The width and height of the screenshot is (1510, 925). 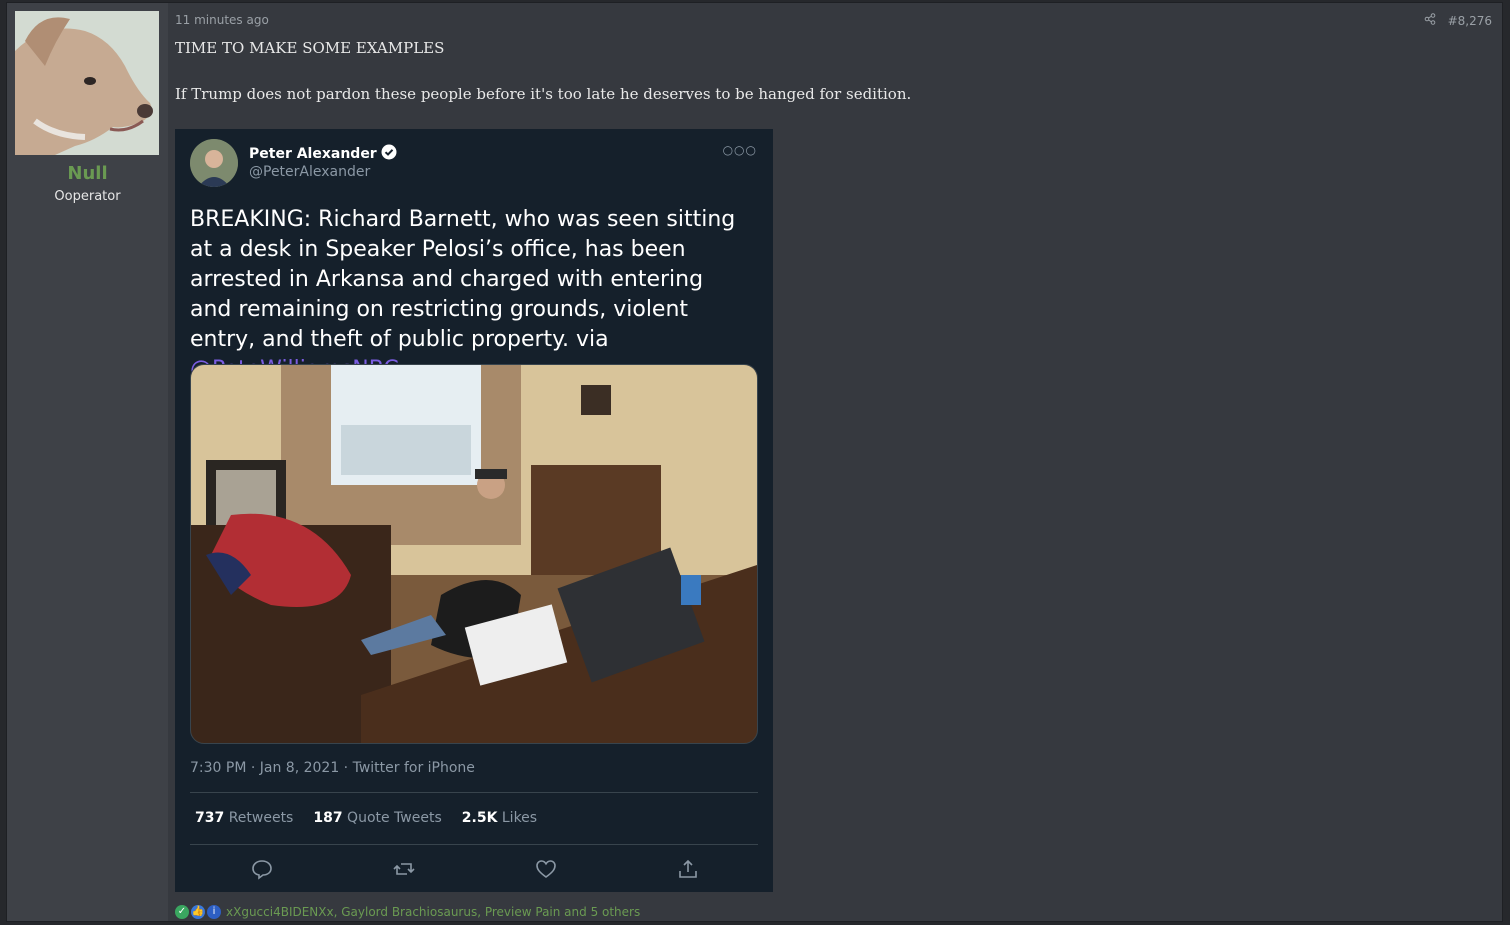 What do you see at coordinates (404, 869) in the screenshot?
I see `retweet-icon` at bounding box center [404, 869].